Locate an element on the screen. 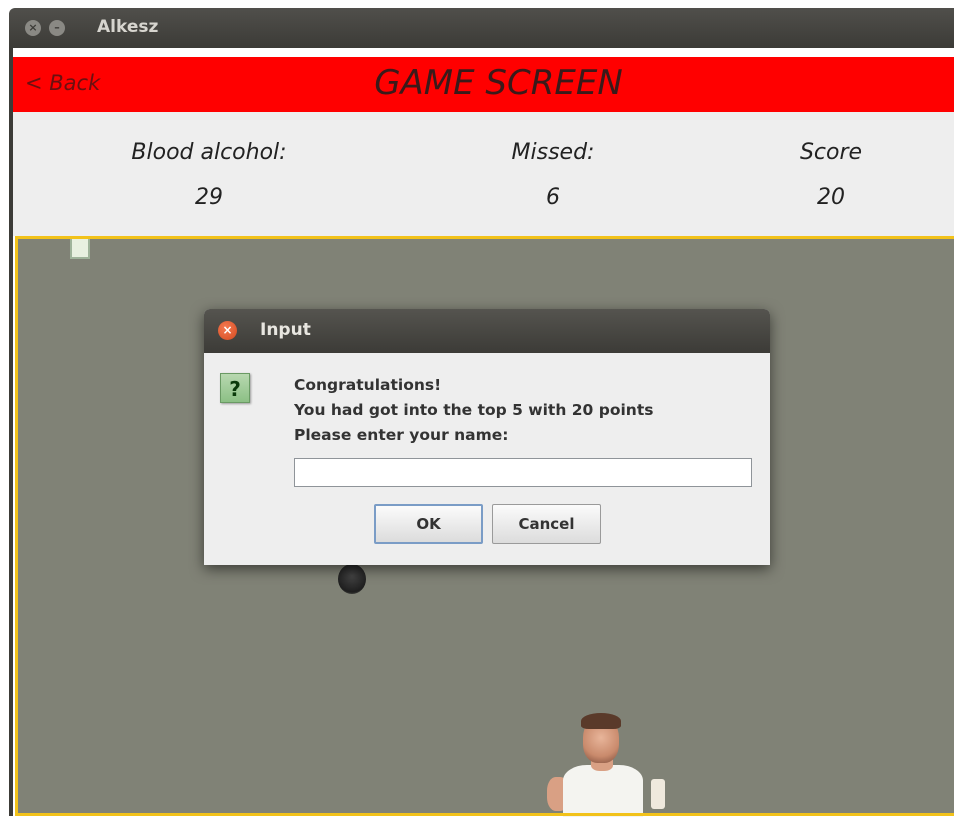 This screenshot has height=817, width=954. window-minimize-icon: – is located at coordinates (57, 28).